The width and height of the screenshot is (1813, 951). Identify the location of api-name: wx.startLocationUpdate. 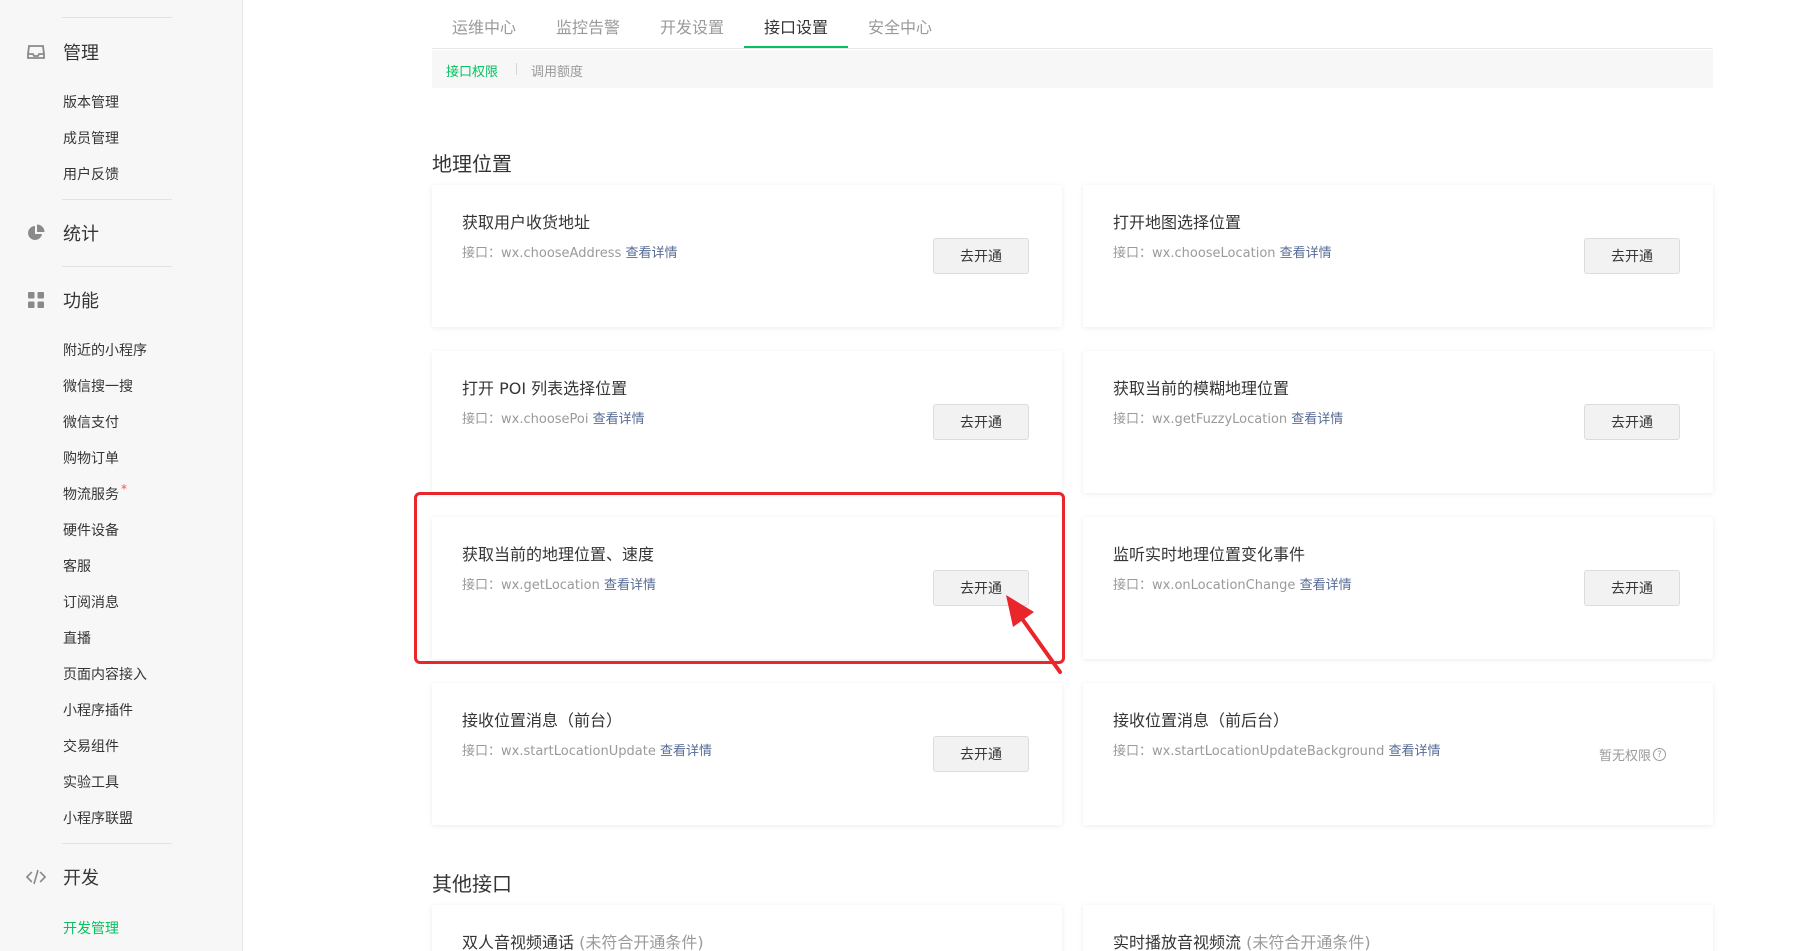
(578, 751).